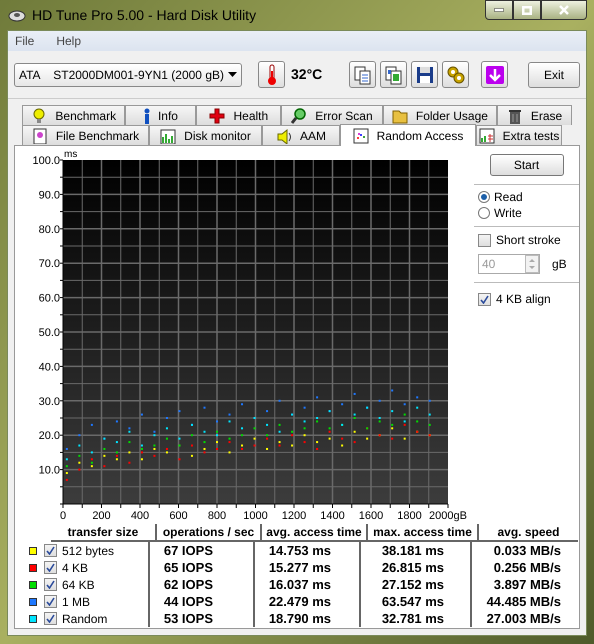  What do you see at coordinates (519, 135) in the screenshot?
I see `tab: Extra tests` at bounding box center [519, 135].